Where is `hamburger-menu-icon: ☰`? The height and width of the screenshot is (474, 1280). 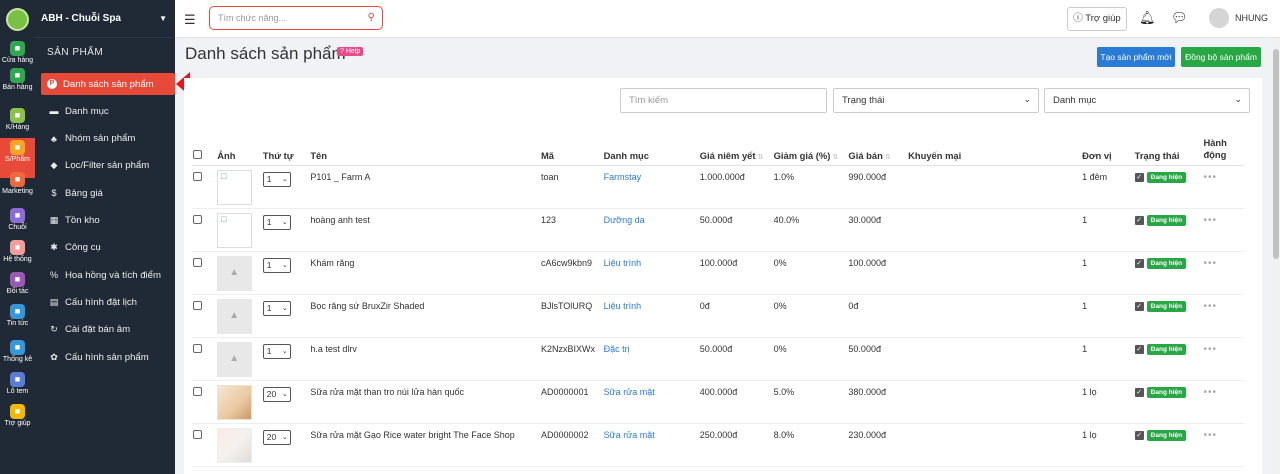
hamburger-menu-icon: ☰ is located at coordinates (190, 20).